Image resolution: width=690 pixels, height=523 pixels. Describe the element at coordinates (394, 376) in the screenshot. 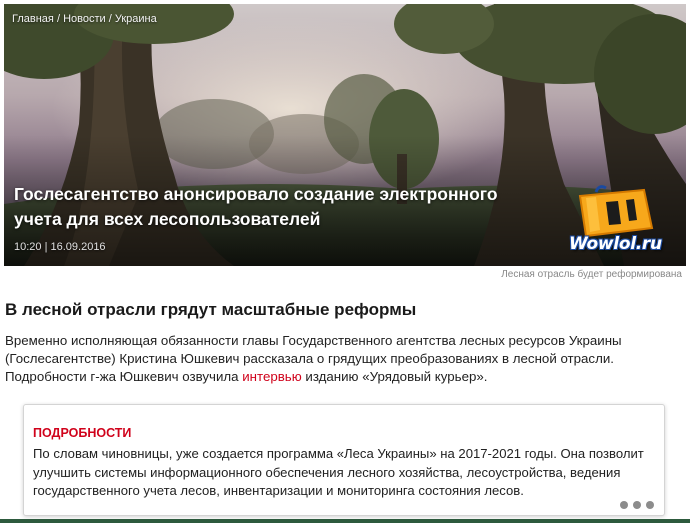

I see `lead-text-end: изданию «Урядовый курьер».` at that location.